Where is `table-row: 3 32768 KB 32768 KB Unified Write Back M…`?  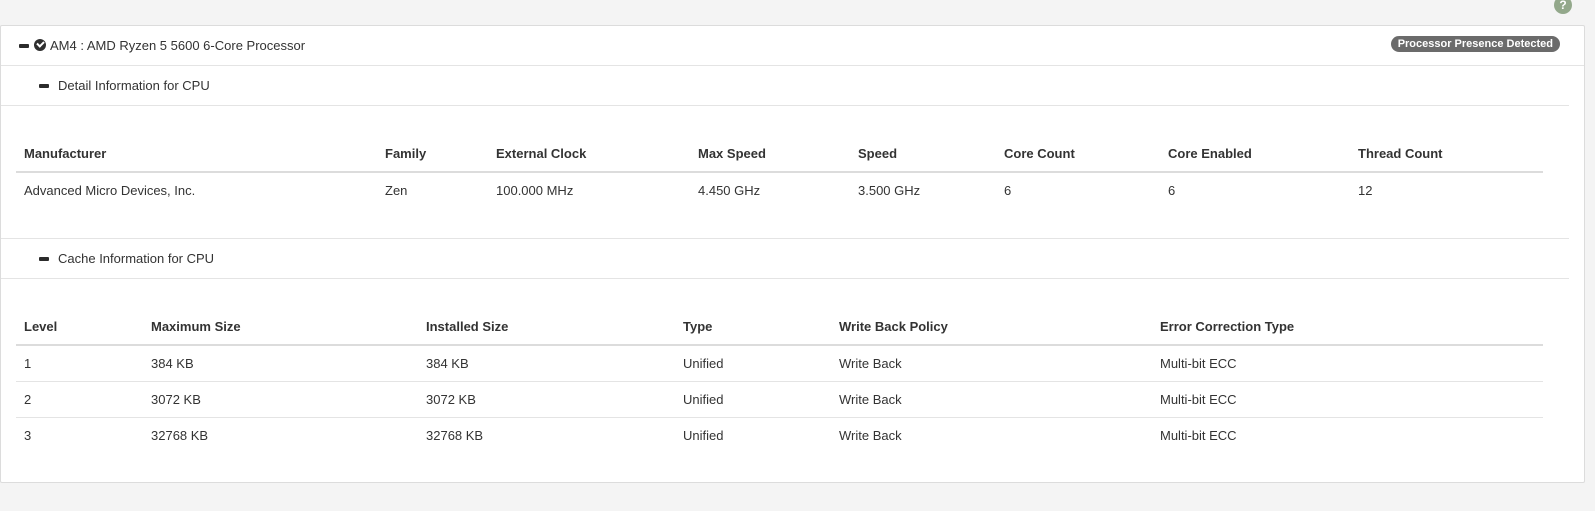
table-row: 3 32768 KB 32768 KB Unified Write Back M… is located at coordinates (779, 435).